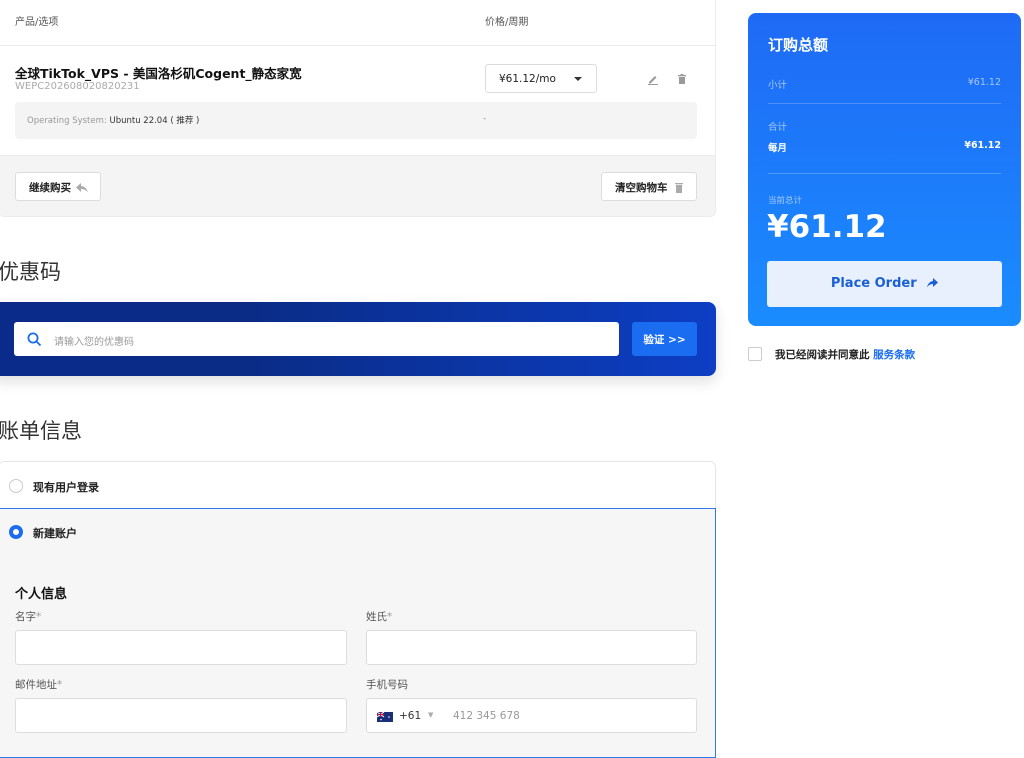 Image resolution: width=1024 pixels, height=758 pixels. Describe the element at coordinates (984, 82) in the screenshot. I see `subtotal-value: ¥61.12` at that location.